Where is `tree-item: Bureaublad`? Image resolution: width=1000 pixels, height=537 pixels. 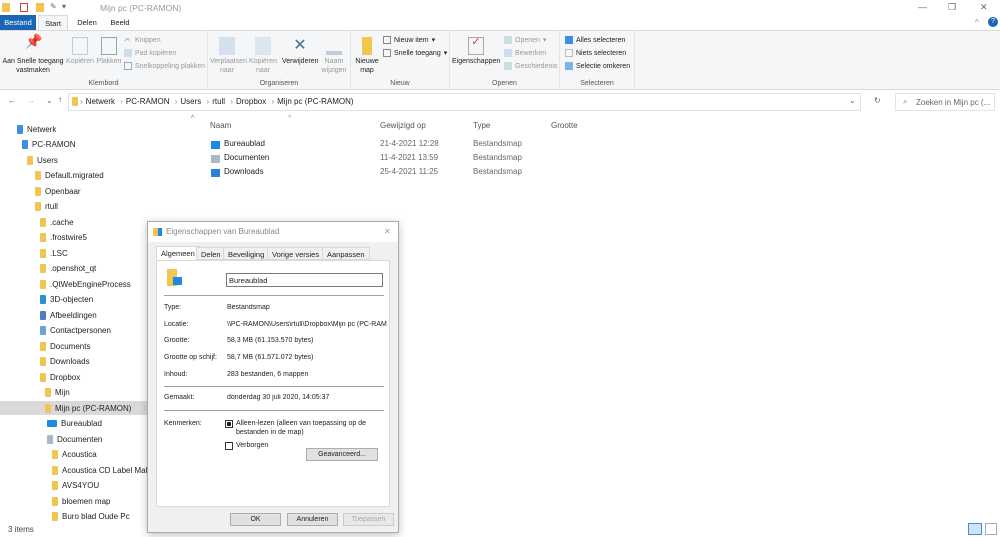
tree-item: Bureaublad is located at coordinates (74, 424).